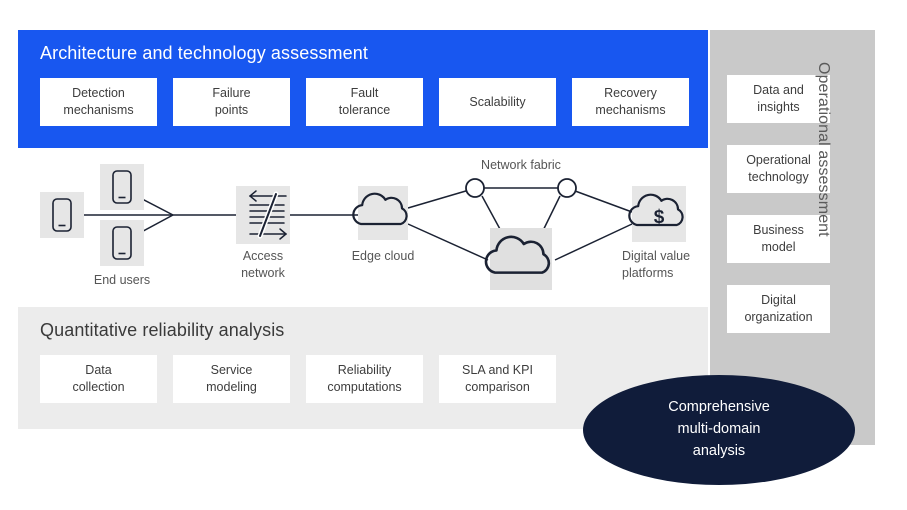 The width and height of the screenshot is (907, 510). I want to click on comprehensive-analysis-label: Comprehensive multi-domain analysis, so click(719, 429).